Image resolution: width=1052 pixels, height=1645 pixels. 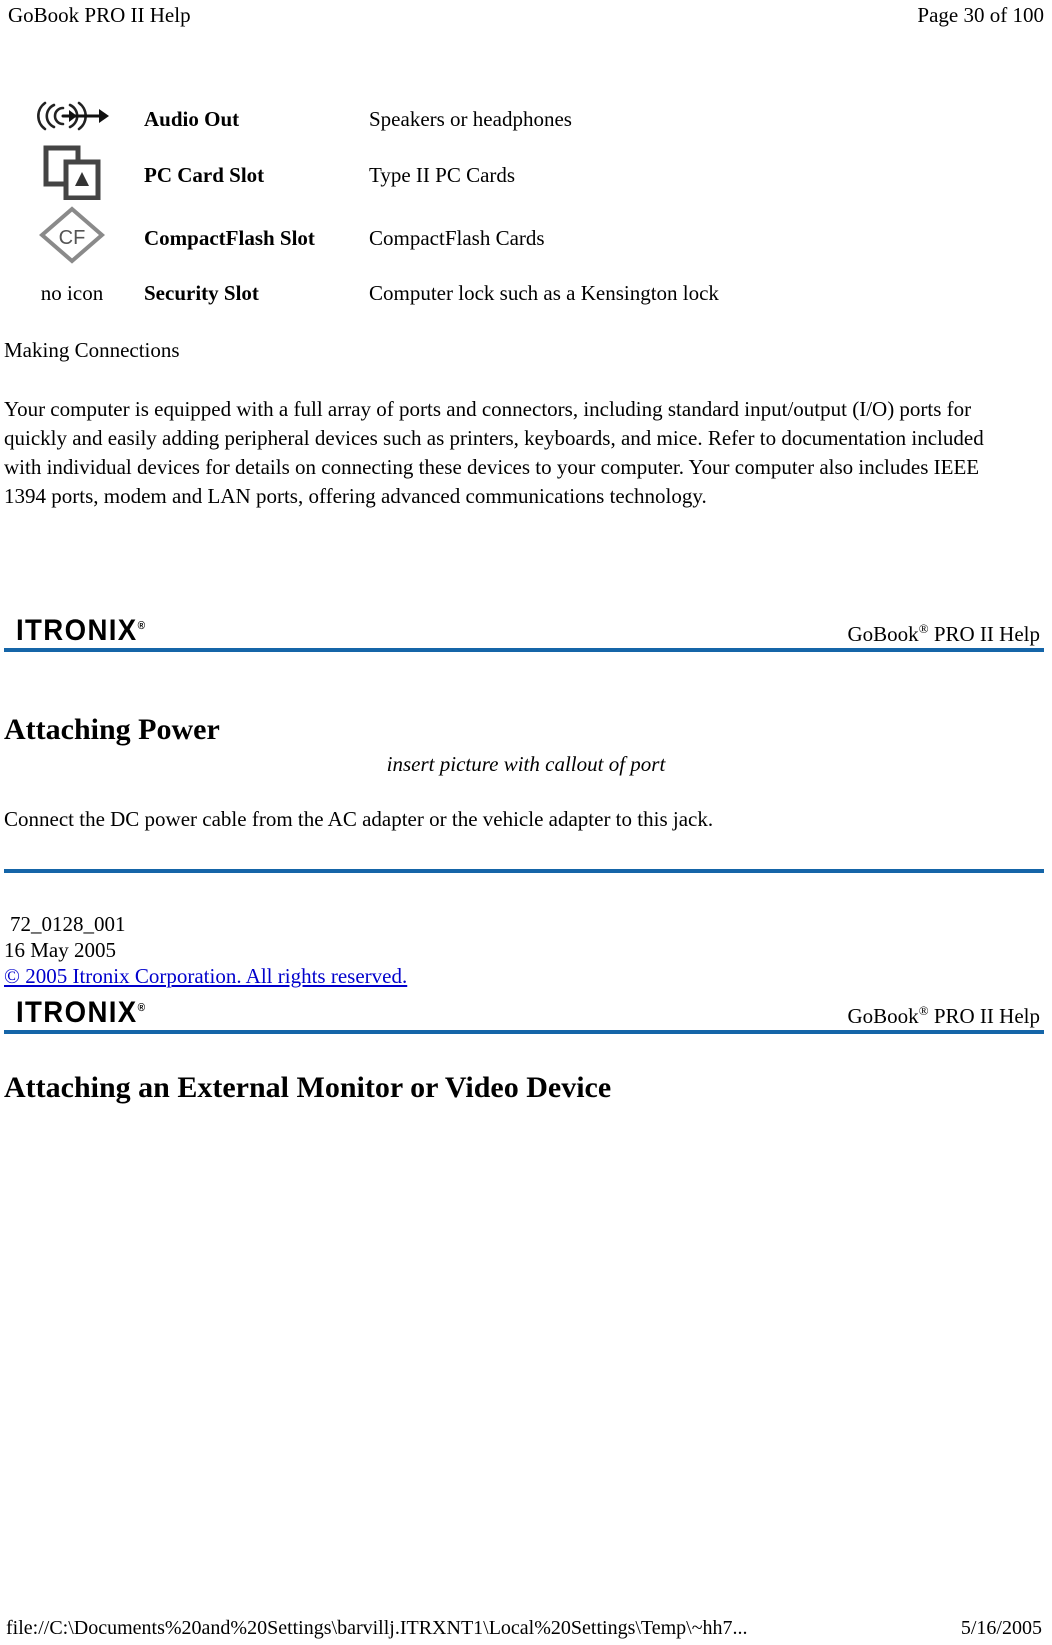 What do you see at coordinates (60, 950) in the screenshot?
I see `document-date: 16 May 2005` at bounding box center [60, 950].